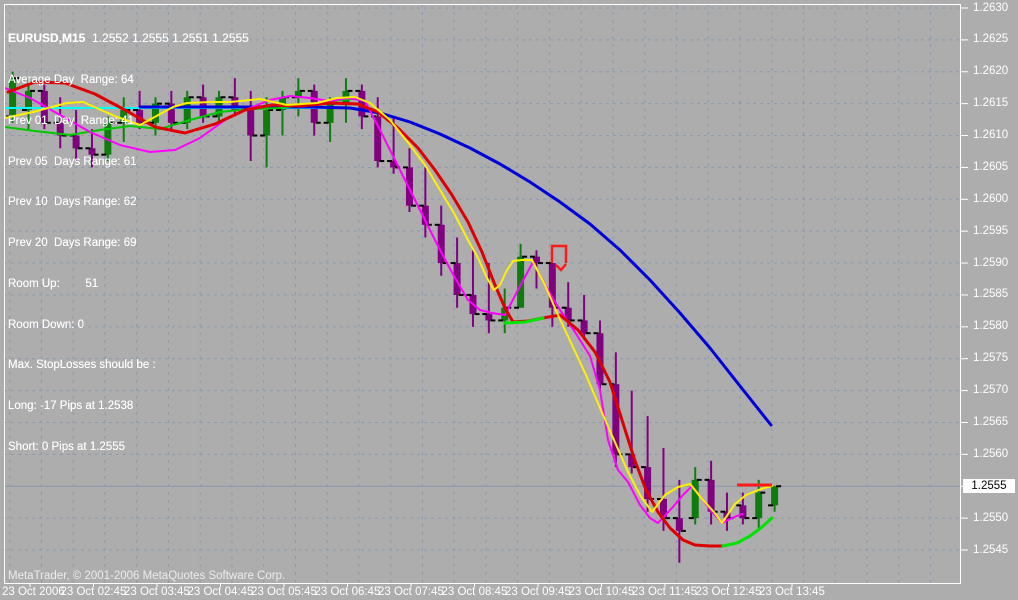  I want to click on current-price-label: 1.2555, so click(989, 486).